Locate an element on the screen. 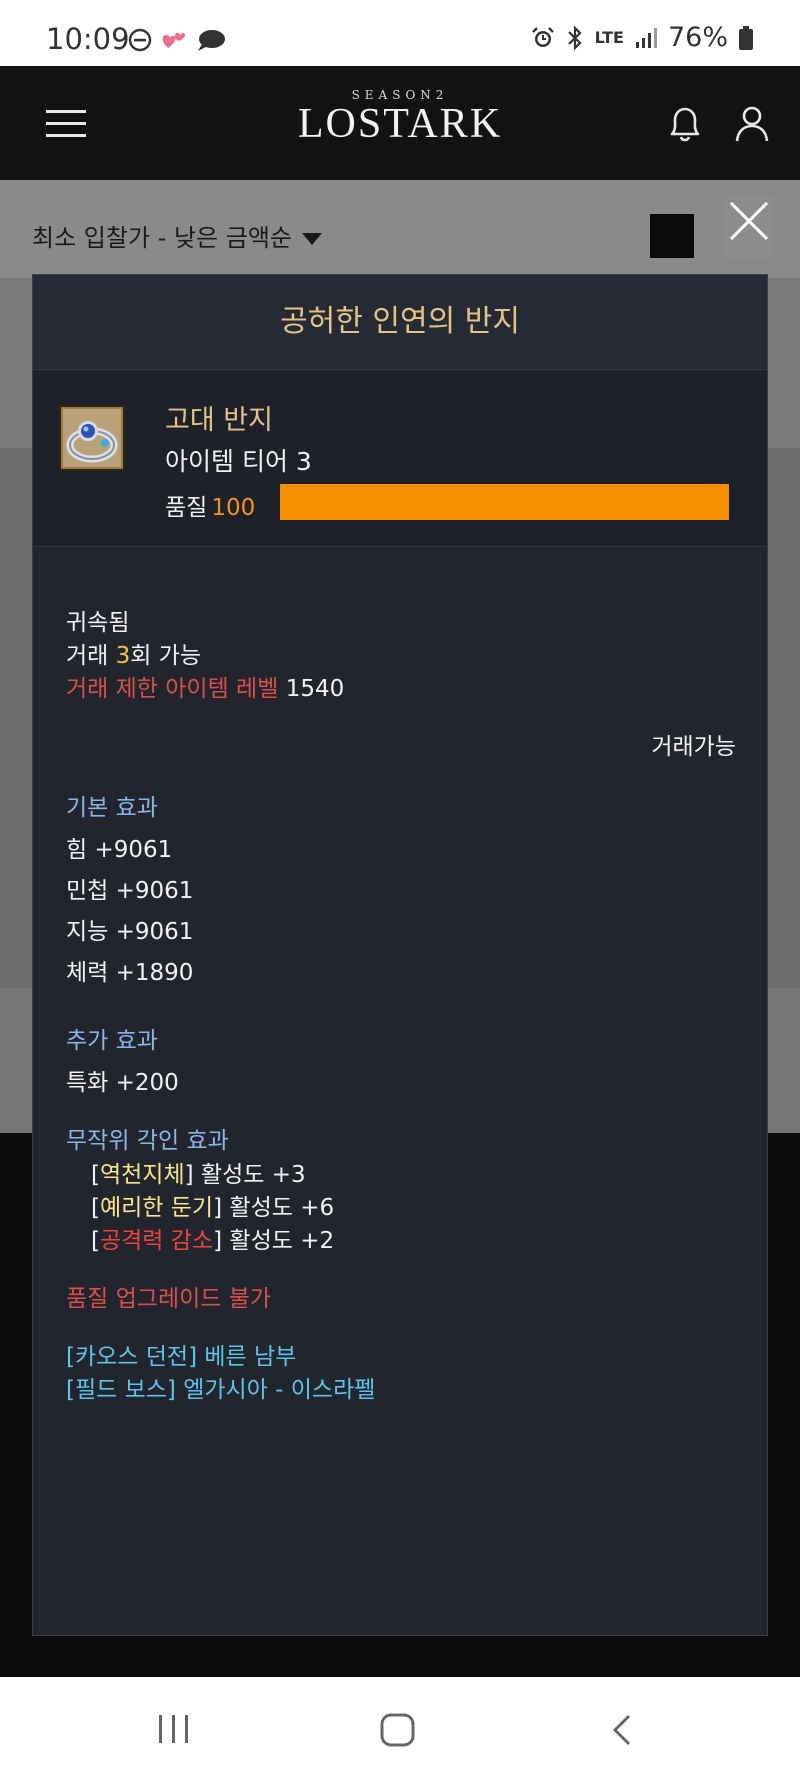  bound-status: 귀속됨 is located at coordinates (98, 623).